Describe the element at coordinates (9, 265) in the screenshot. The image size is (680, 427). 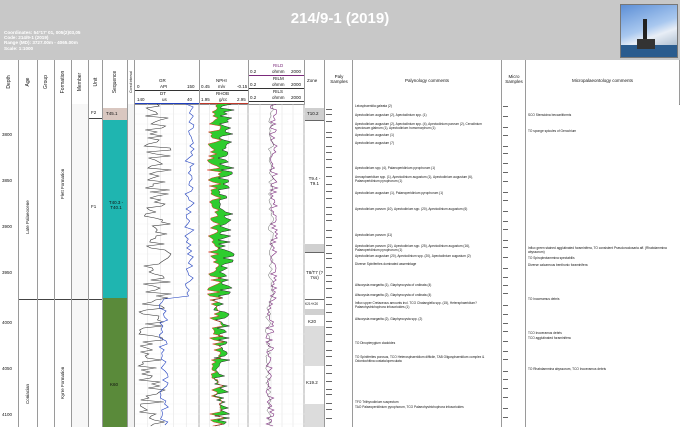
I see `depth-track: 3800 3850 3900 3950 4000 4050 4100` at that location.